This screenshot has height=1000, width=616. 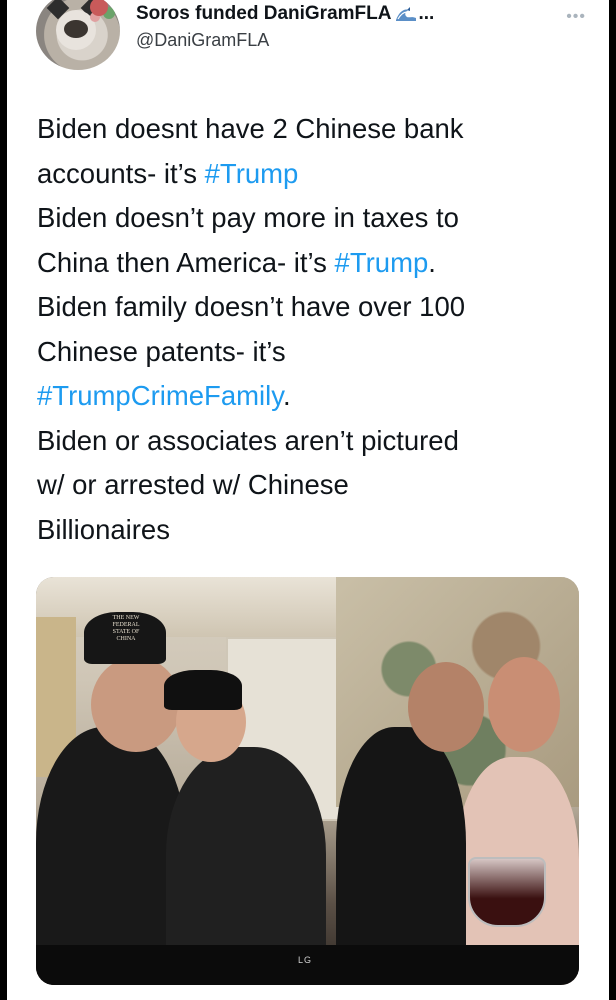 I want to click on photo-person-4-head, so click(x=524, y=704).